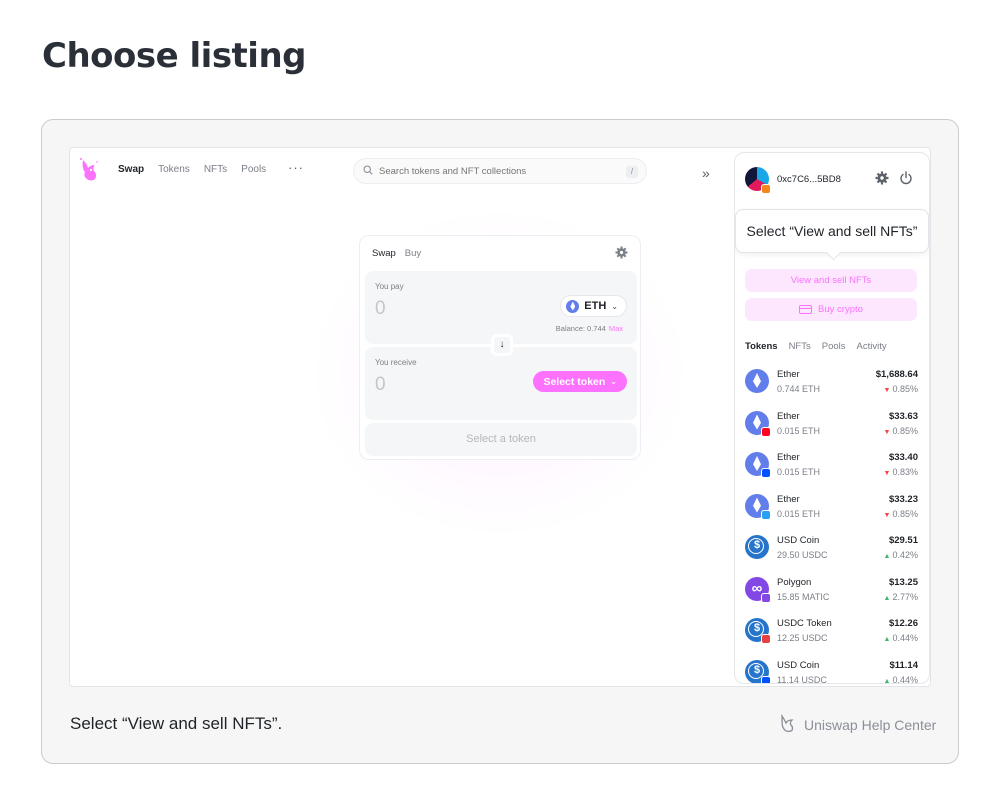 This screenshot has height=801, width=1000. What do you see at coordinates (502, 345) in the screenshot?
I see `switch-direction-arrow-icon: ↓` at bounding box center [502, 345].